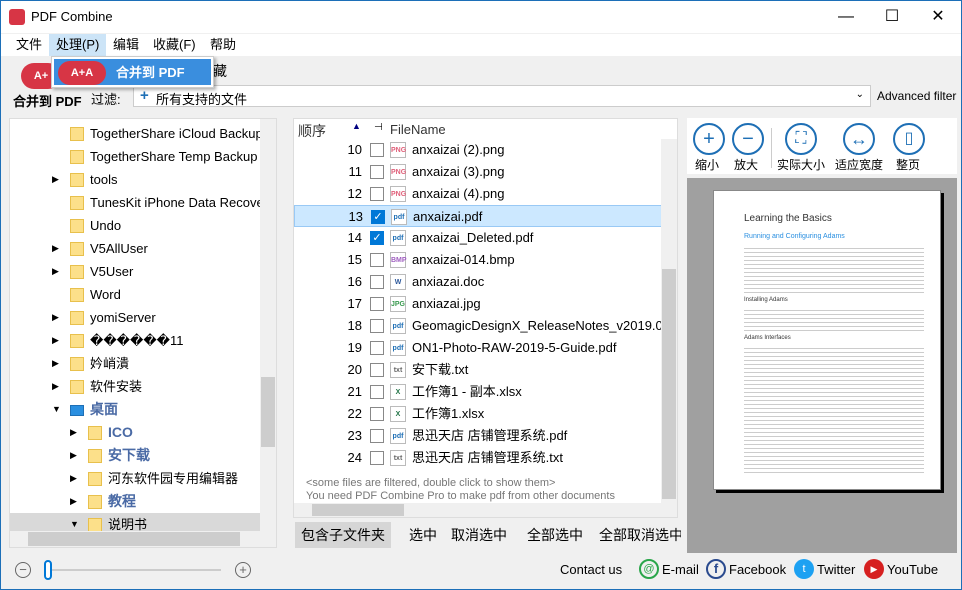  Describe the element at coordinates (135, 570) in the screenshot. I see `zoom-slider` at that location.